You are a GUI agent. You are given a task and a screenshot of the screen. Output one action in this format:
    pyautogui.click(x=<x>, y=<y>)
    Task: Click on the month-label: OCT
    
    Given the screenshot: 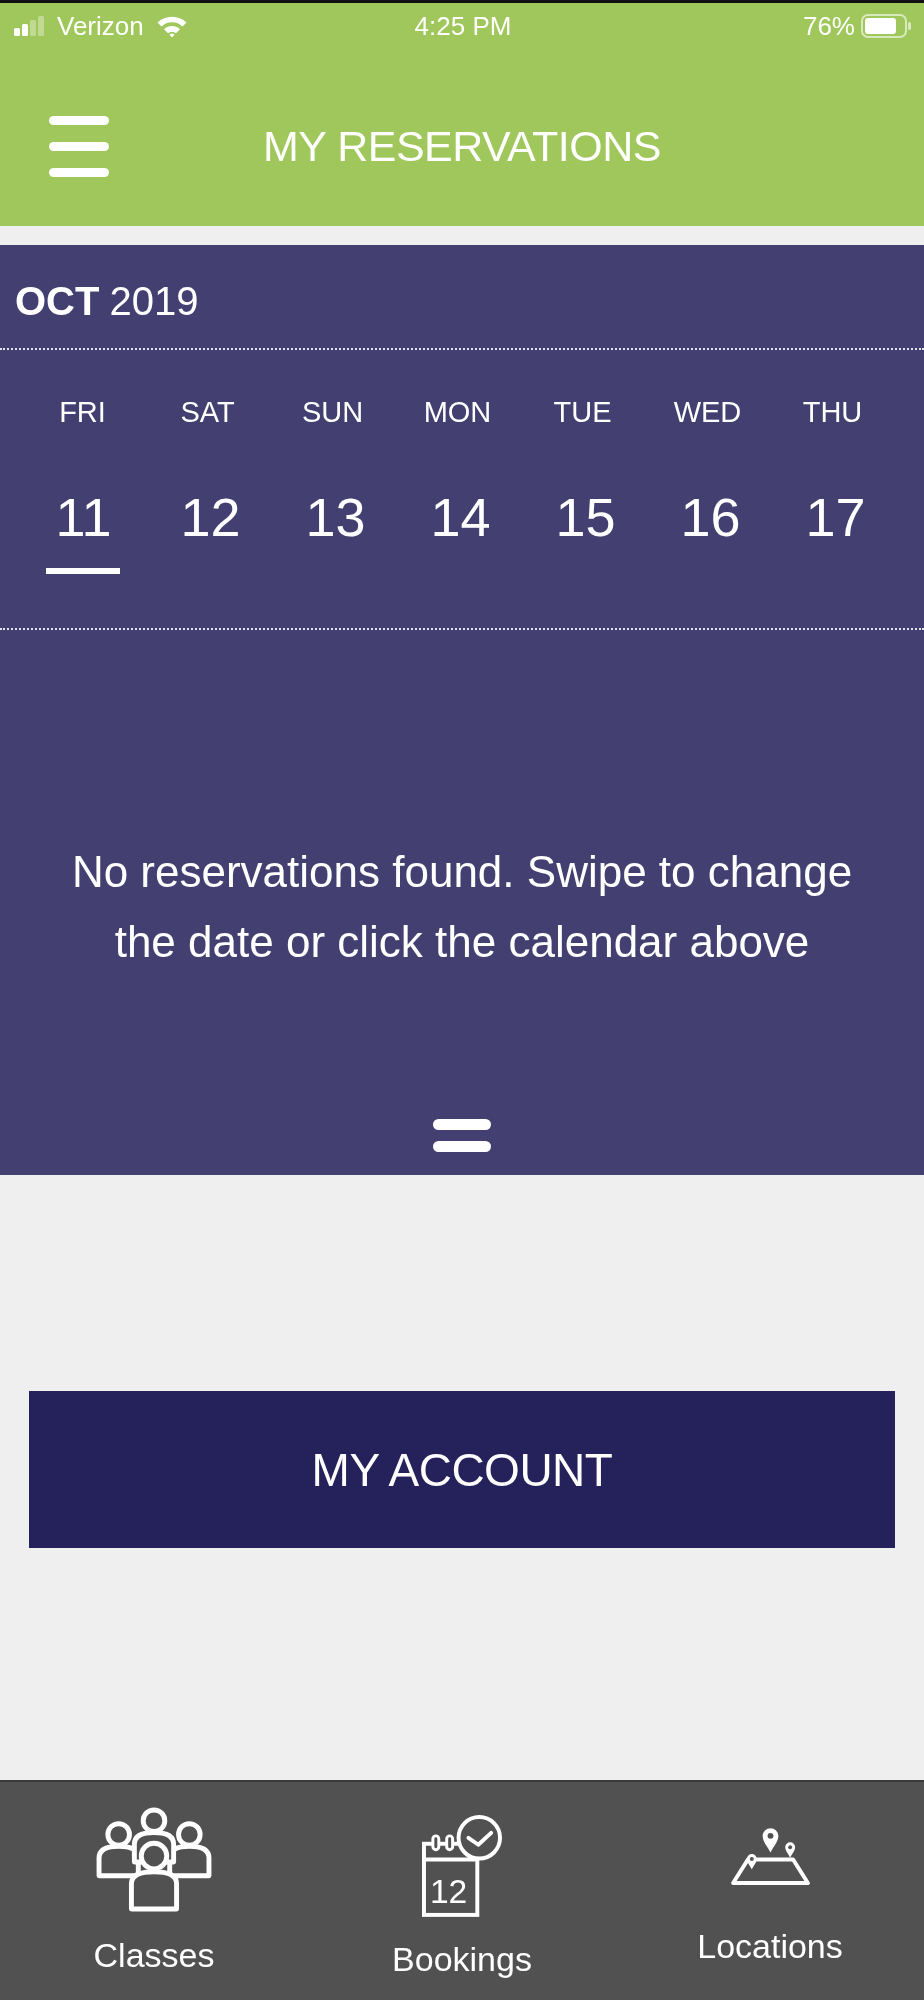 What is the action you would take?
    pyautogui.click(x=57, y=301)
    